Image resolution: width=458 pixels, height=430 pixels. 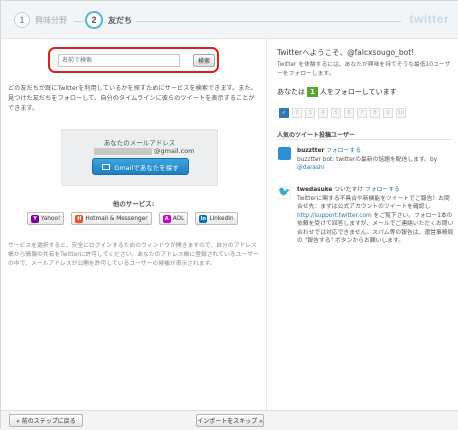 I want to click on progress-step: 6, so click(x=349, y=113).